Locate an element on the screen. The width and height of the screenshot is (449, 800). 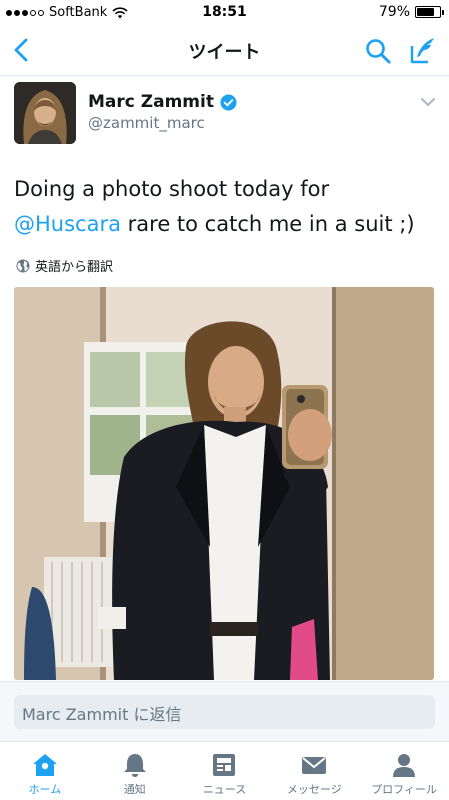
mention-link: @Huscara is located at coordinates (67, 224).